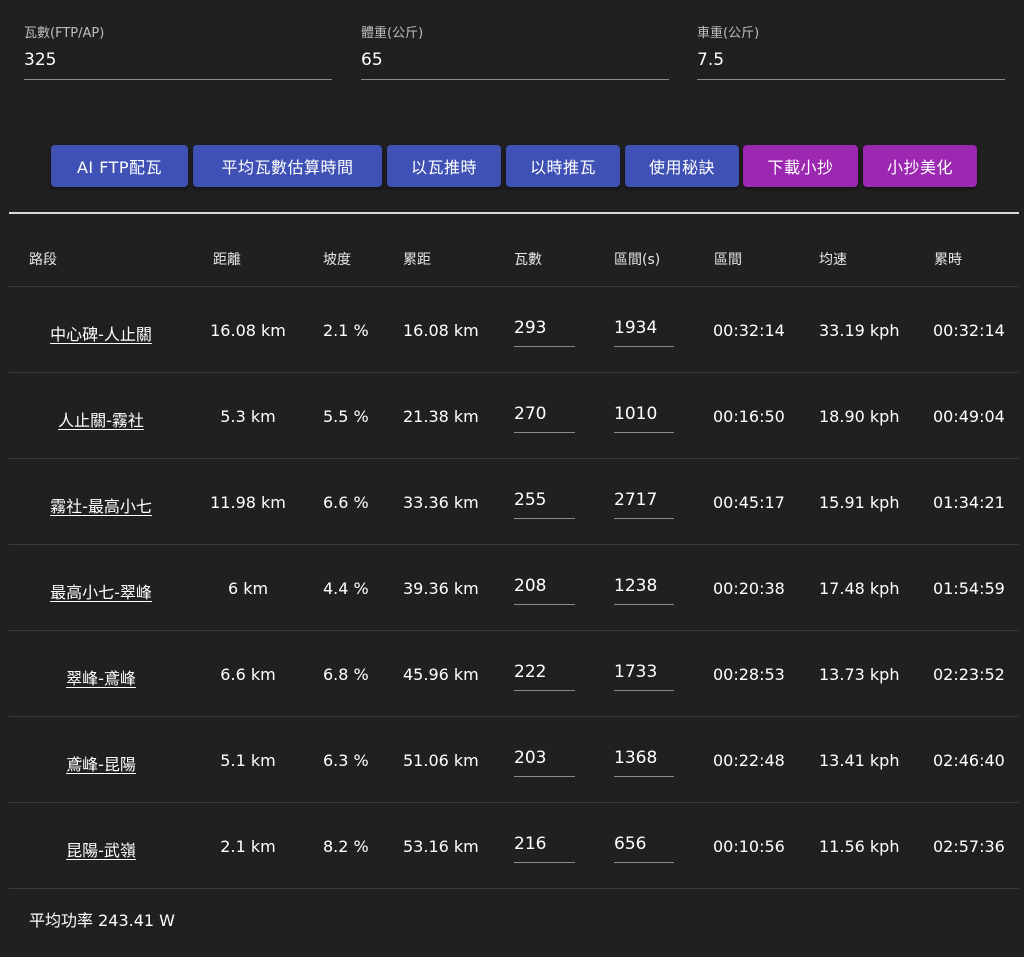  I want to click on bike-weight-label: 車重(公斤), so click(728, 33).